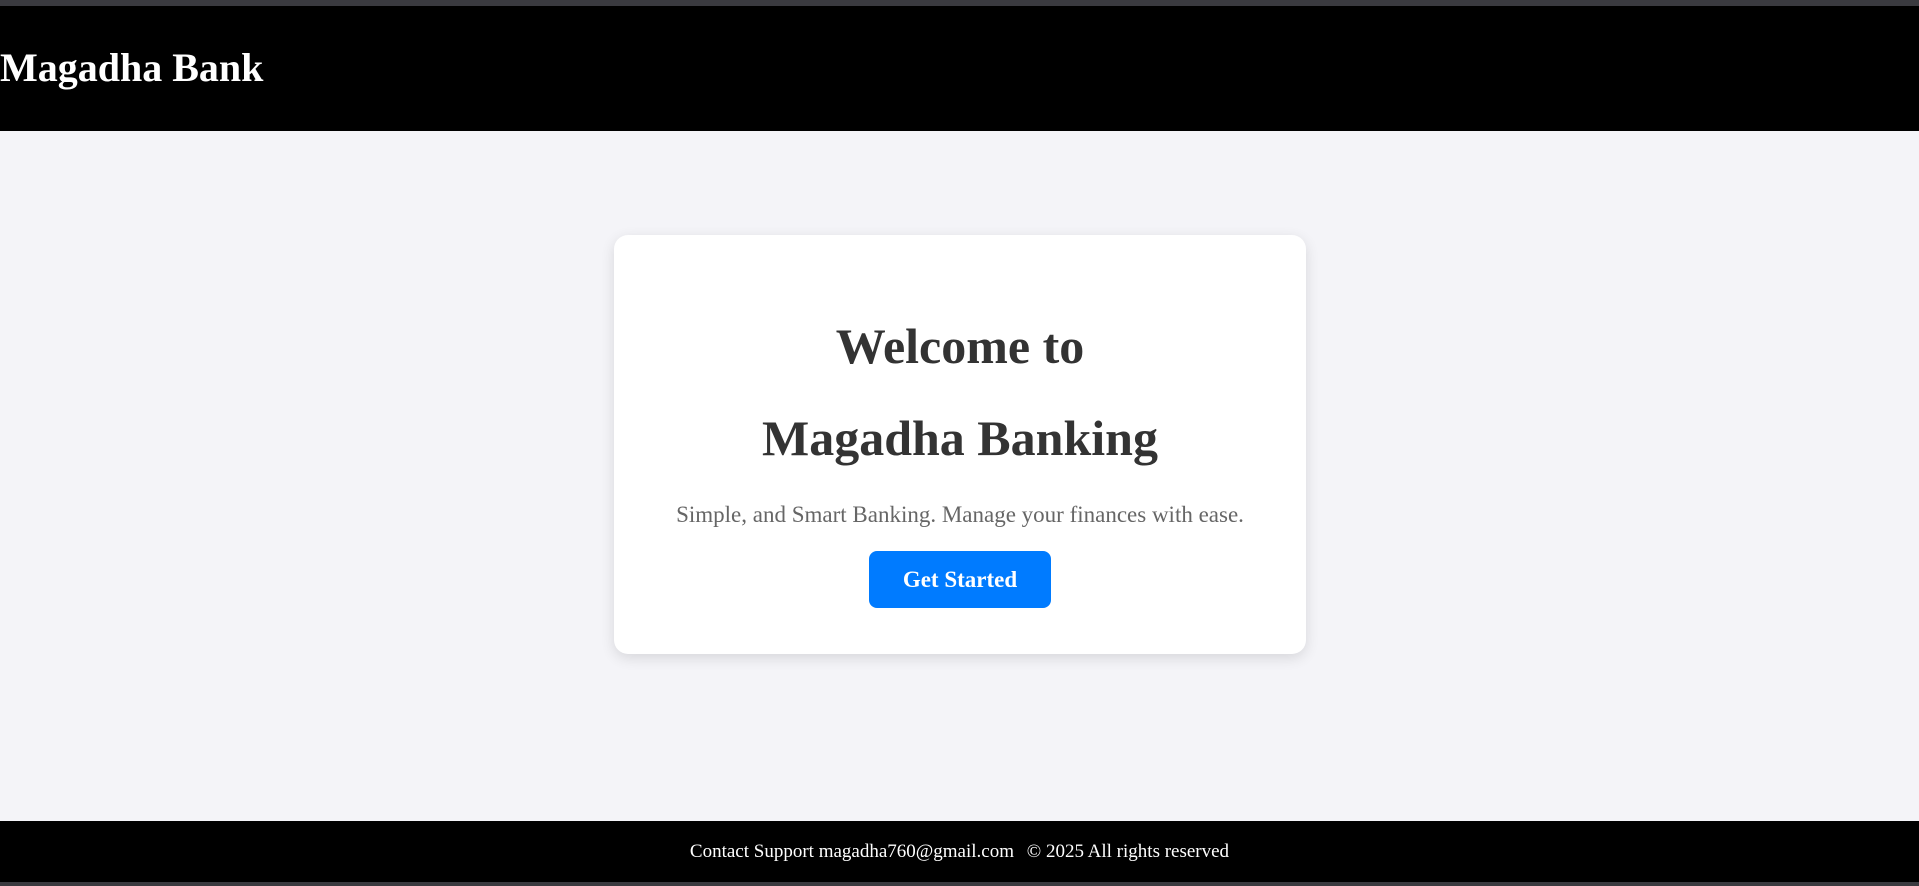  I want to click on window-bottom-edge, so click(959, 884).